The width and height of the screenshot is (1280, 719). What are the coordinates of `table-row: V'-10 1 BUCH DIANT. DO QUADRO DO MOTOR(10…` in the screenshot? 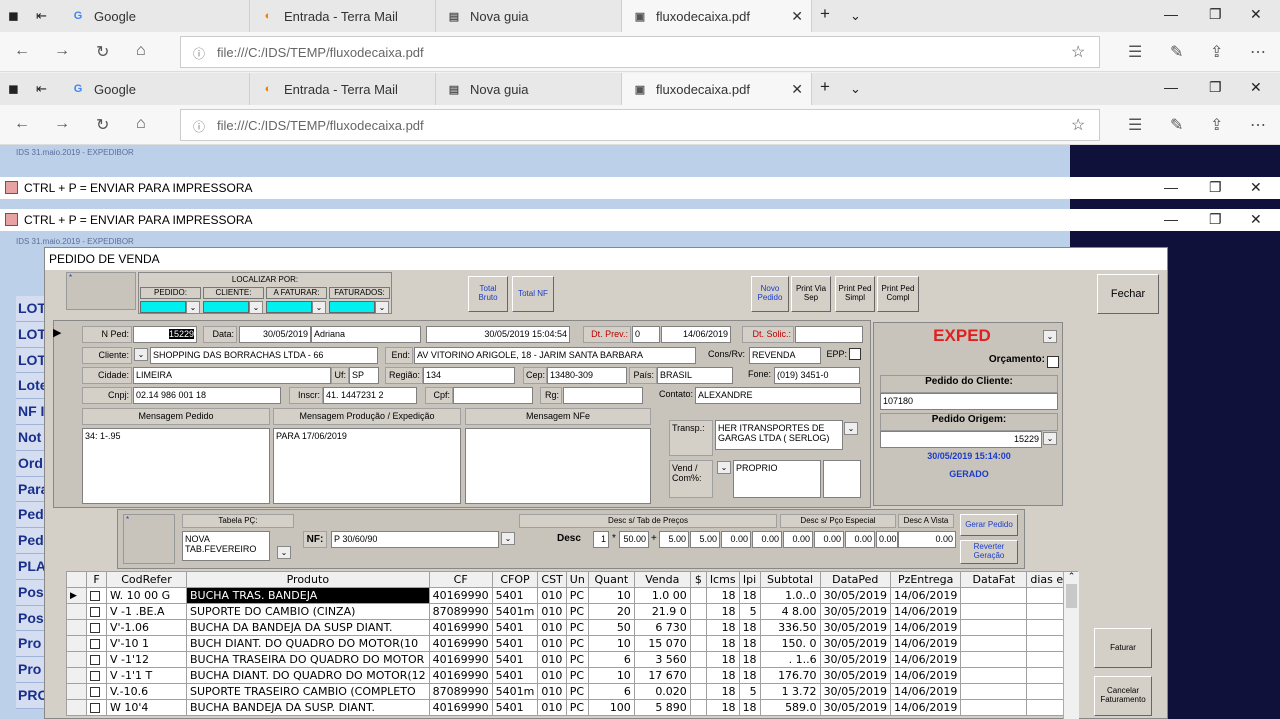 It's located at (572, 643).